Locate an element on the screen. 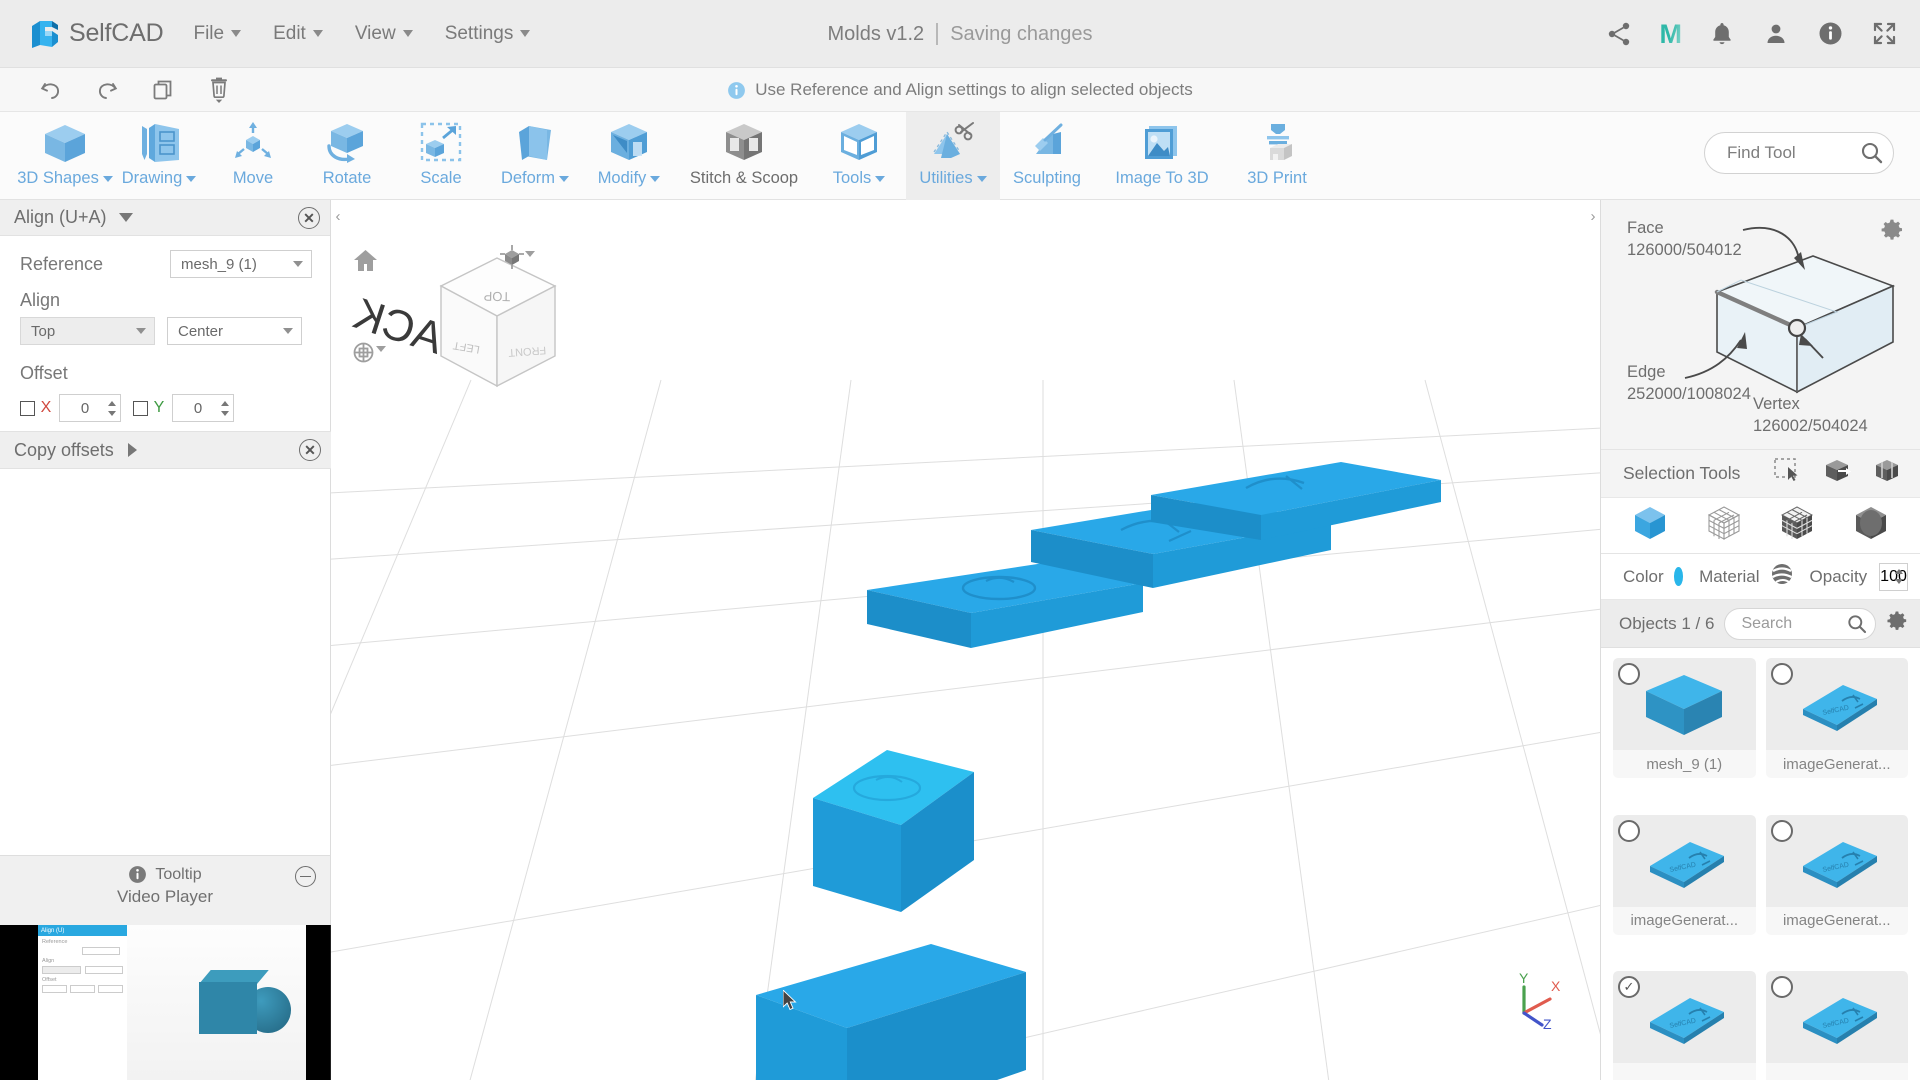 The height and width of the screenshot is (1080, 1920). object-card: ✓ SelfCAD is located at coordinates (1684, 1025).